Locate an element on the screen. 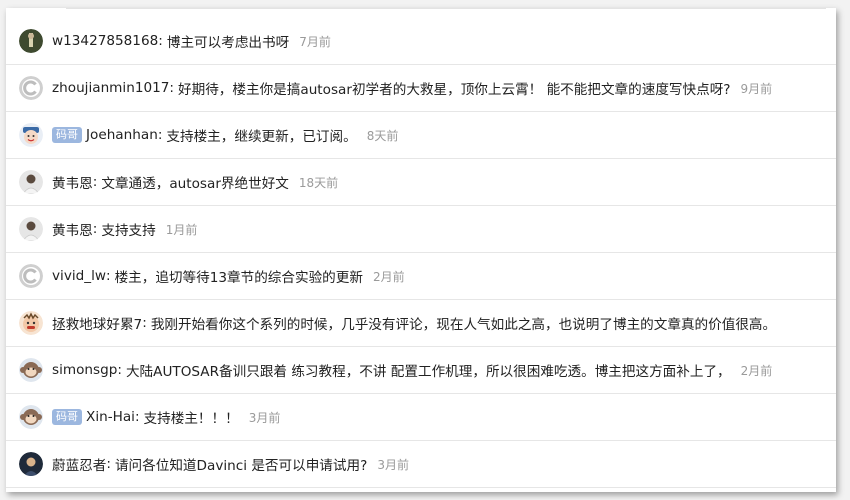 The width and height of the screenshot is (850, 500). top-divider is located at coordinates (446, 8).